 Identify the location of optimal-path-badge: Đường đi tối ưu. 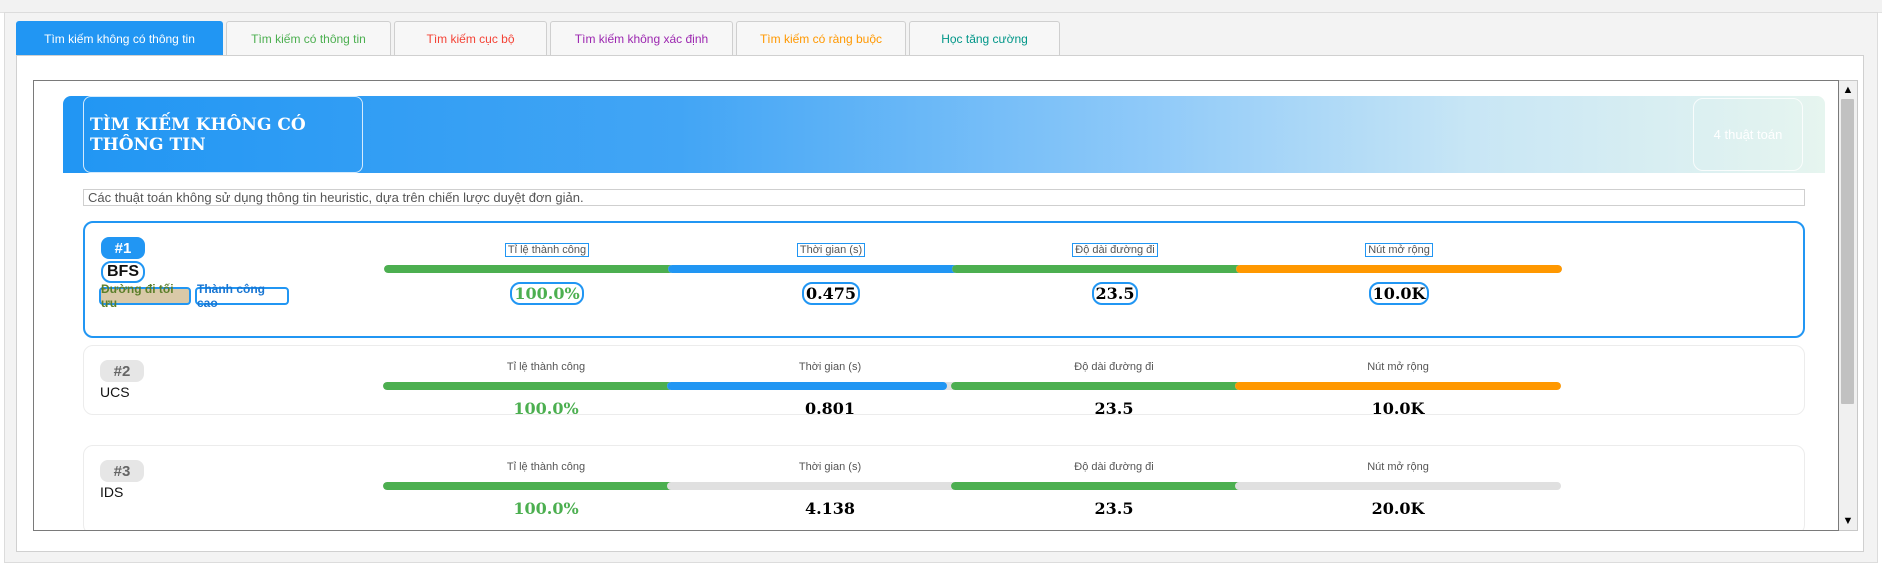
(145, 296).